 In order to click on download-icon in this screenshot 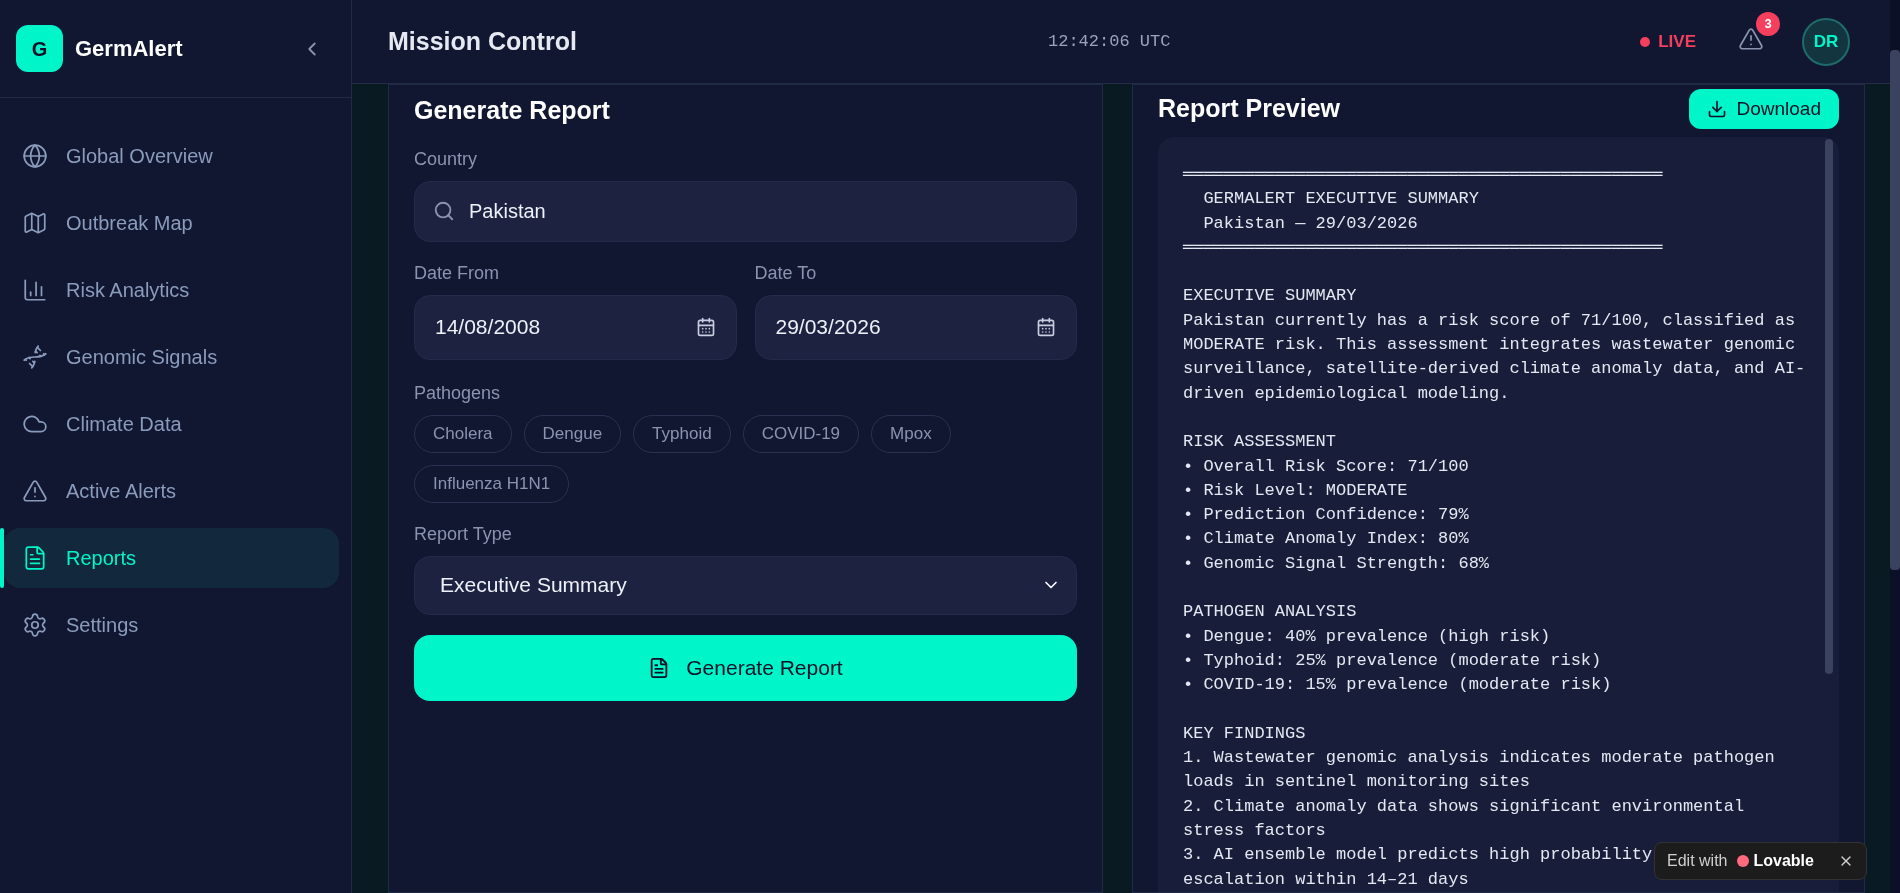, I will do `click(1716, 109)`.